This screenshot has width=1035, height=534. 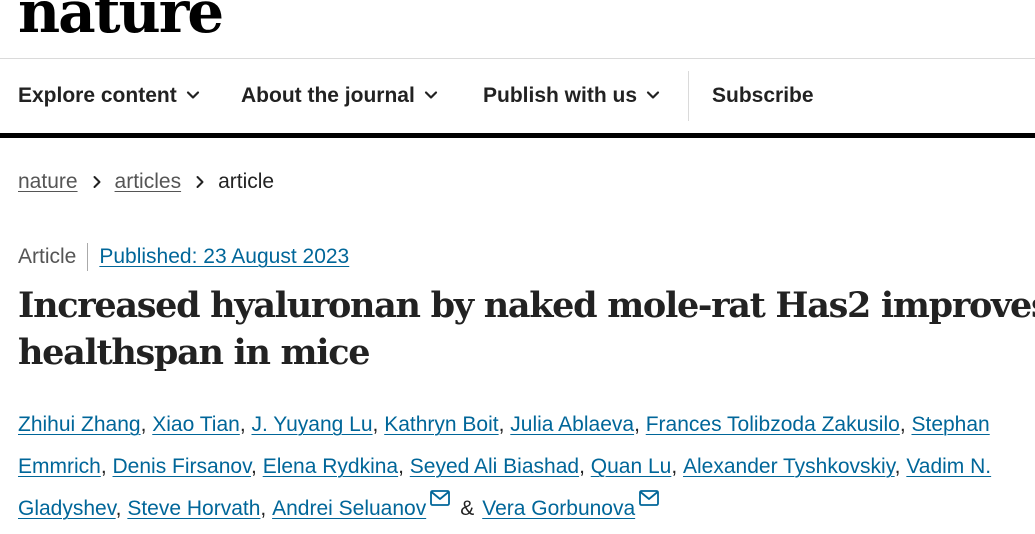 I want to click on breadcrumb: nature articles article, so click(x=146, y=182).